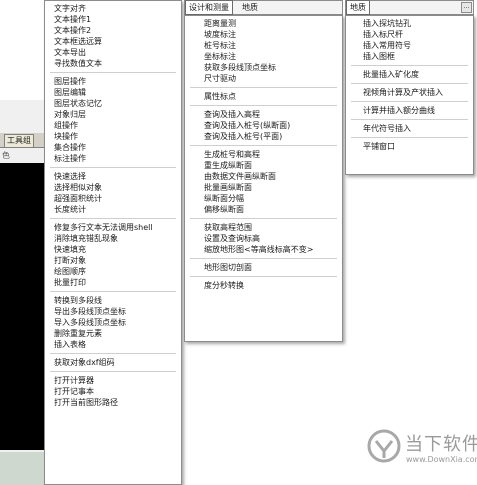  What do you see at coordinates (263, 34) in the screenshot?
I see `design-menu-item: 坡度标注` at bounding box center [263, 34].